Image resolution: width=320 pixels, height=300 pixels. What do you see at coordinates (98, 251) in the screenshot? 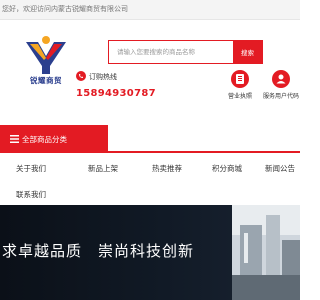
I see `banner-slogan: 求卓越品质 崇尚科技创新` at bounding box center [98, 251].